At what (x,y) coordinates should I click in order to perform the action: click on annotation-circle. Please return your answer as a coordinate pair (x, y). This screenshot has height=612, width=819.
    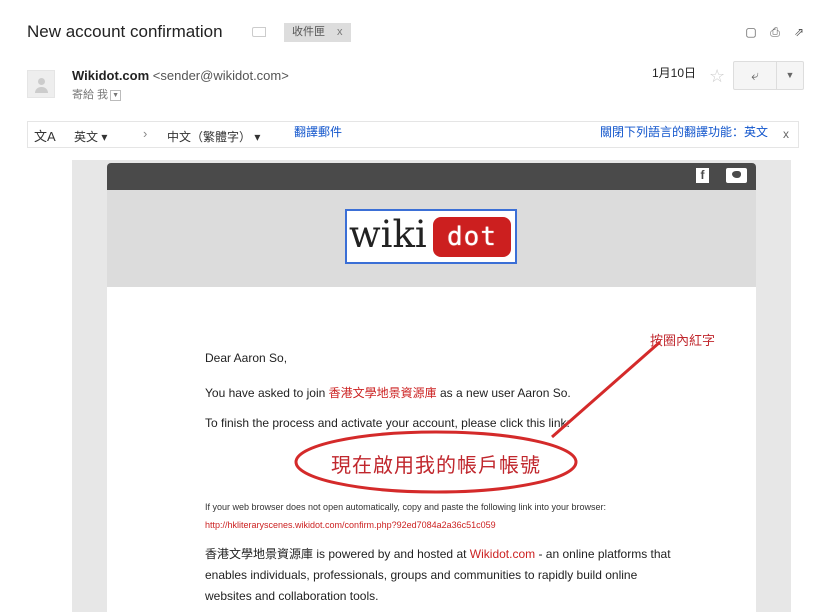
    Looking at the image, I should click on (436, 462).